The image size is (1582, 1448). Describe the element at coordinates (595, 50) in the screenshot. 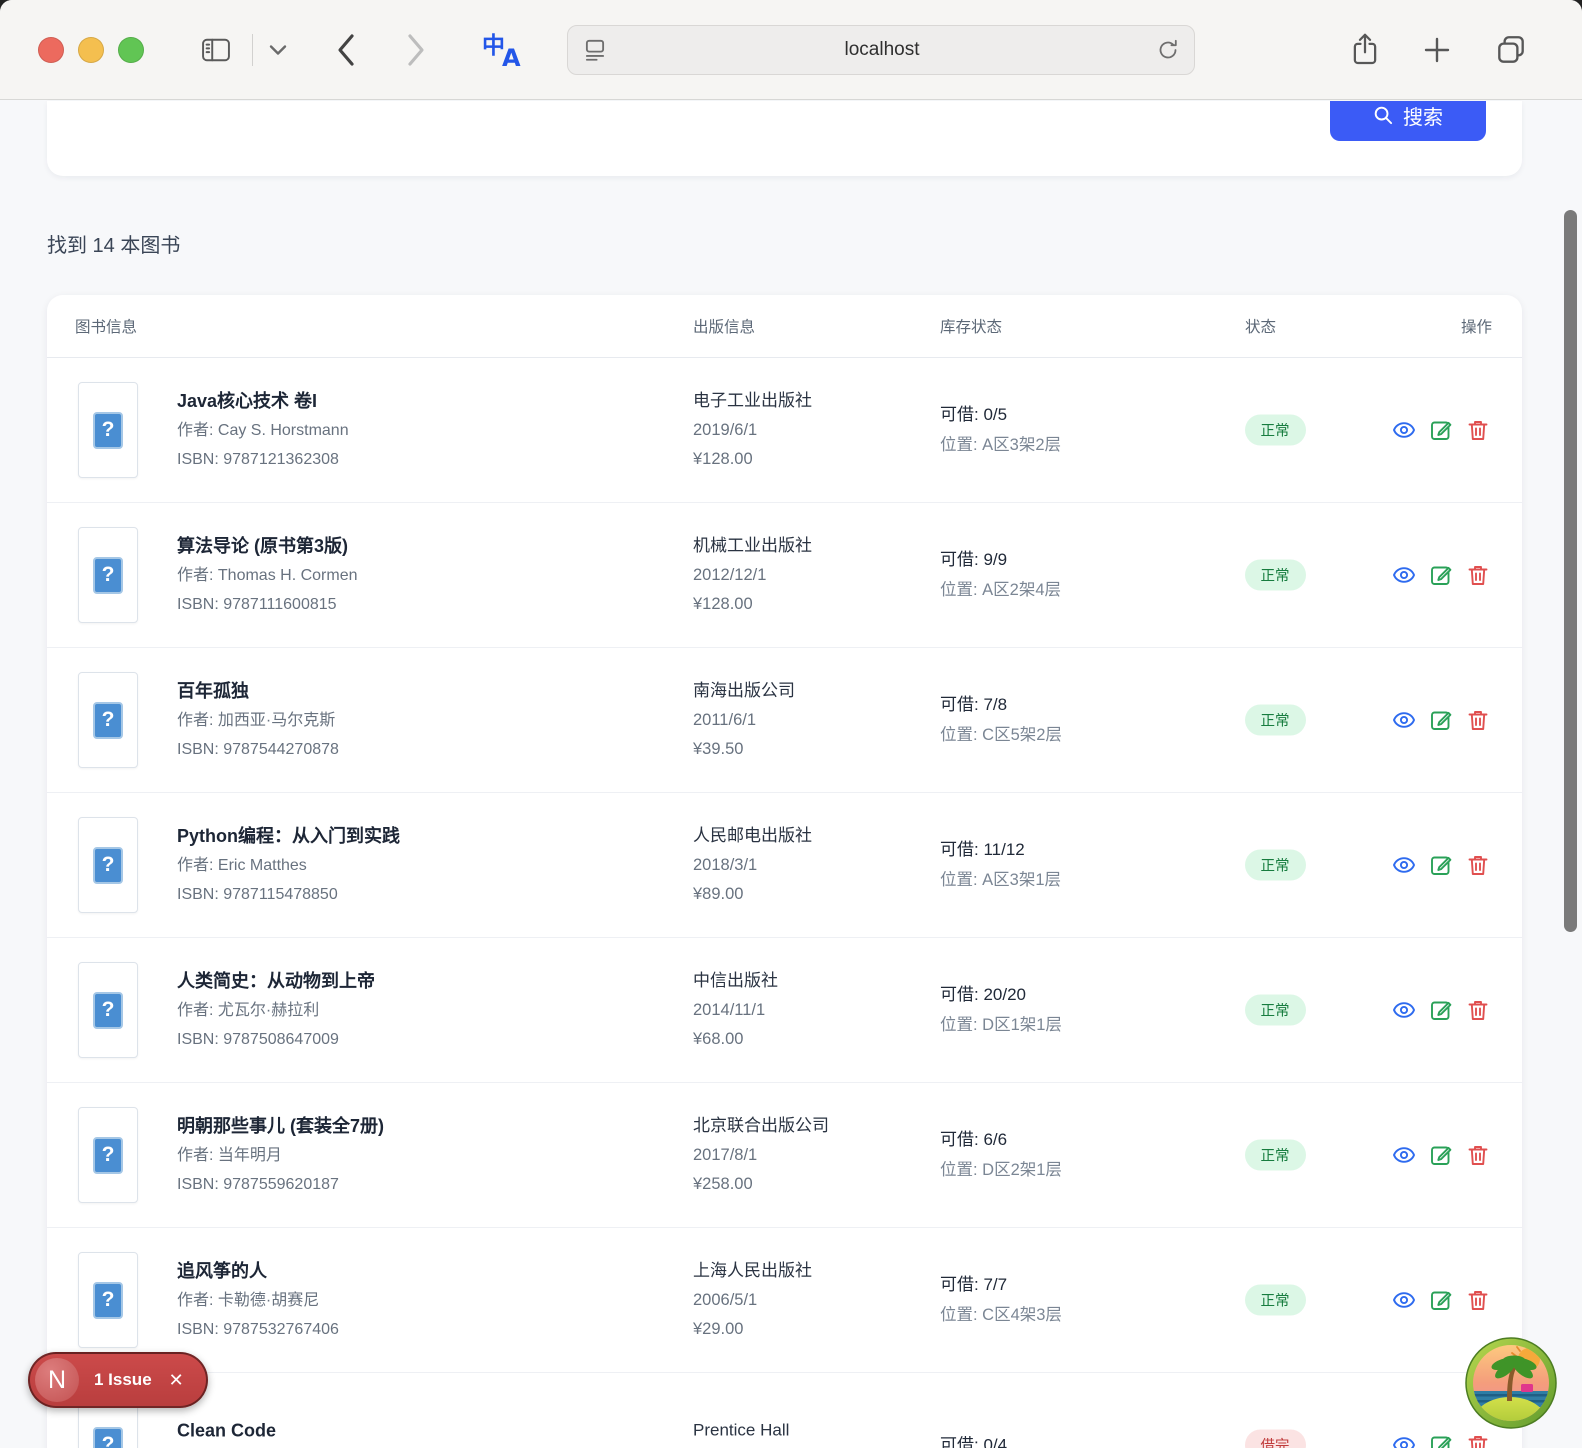

I see `page-format-icon` at that location.